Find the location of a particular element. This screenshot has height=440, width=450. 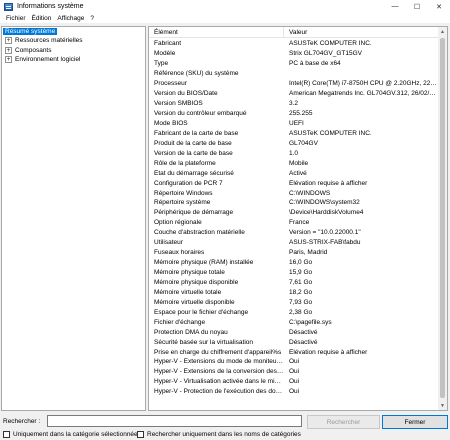

tree-item-hardware-resources: + Ressources matérielles is located at coordinates (73, 40).